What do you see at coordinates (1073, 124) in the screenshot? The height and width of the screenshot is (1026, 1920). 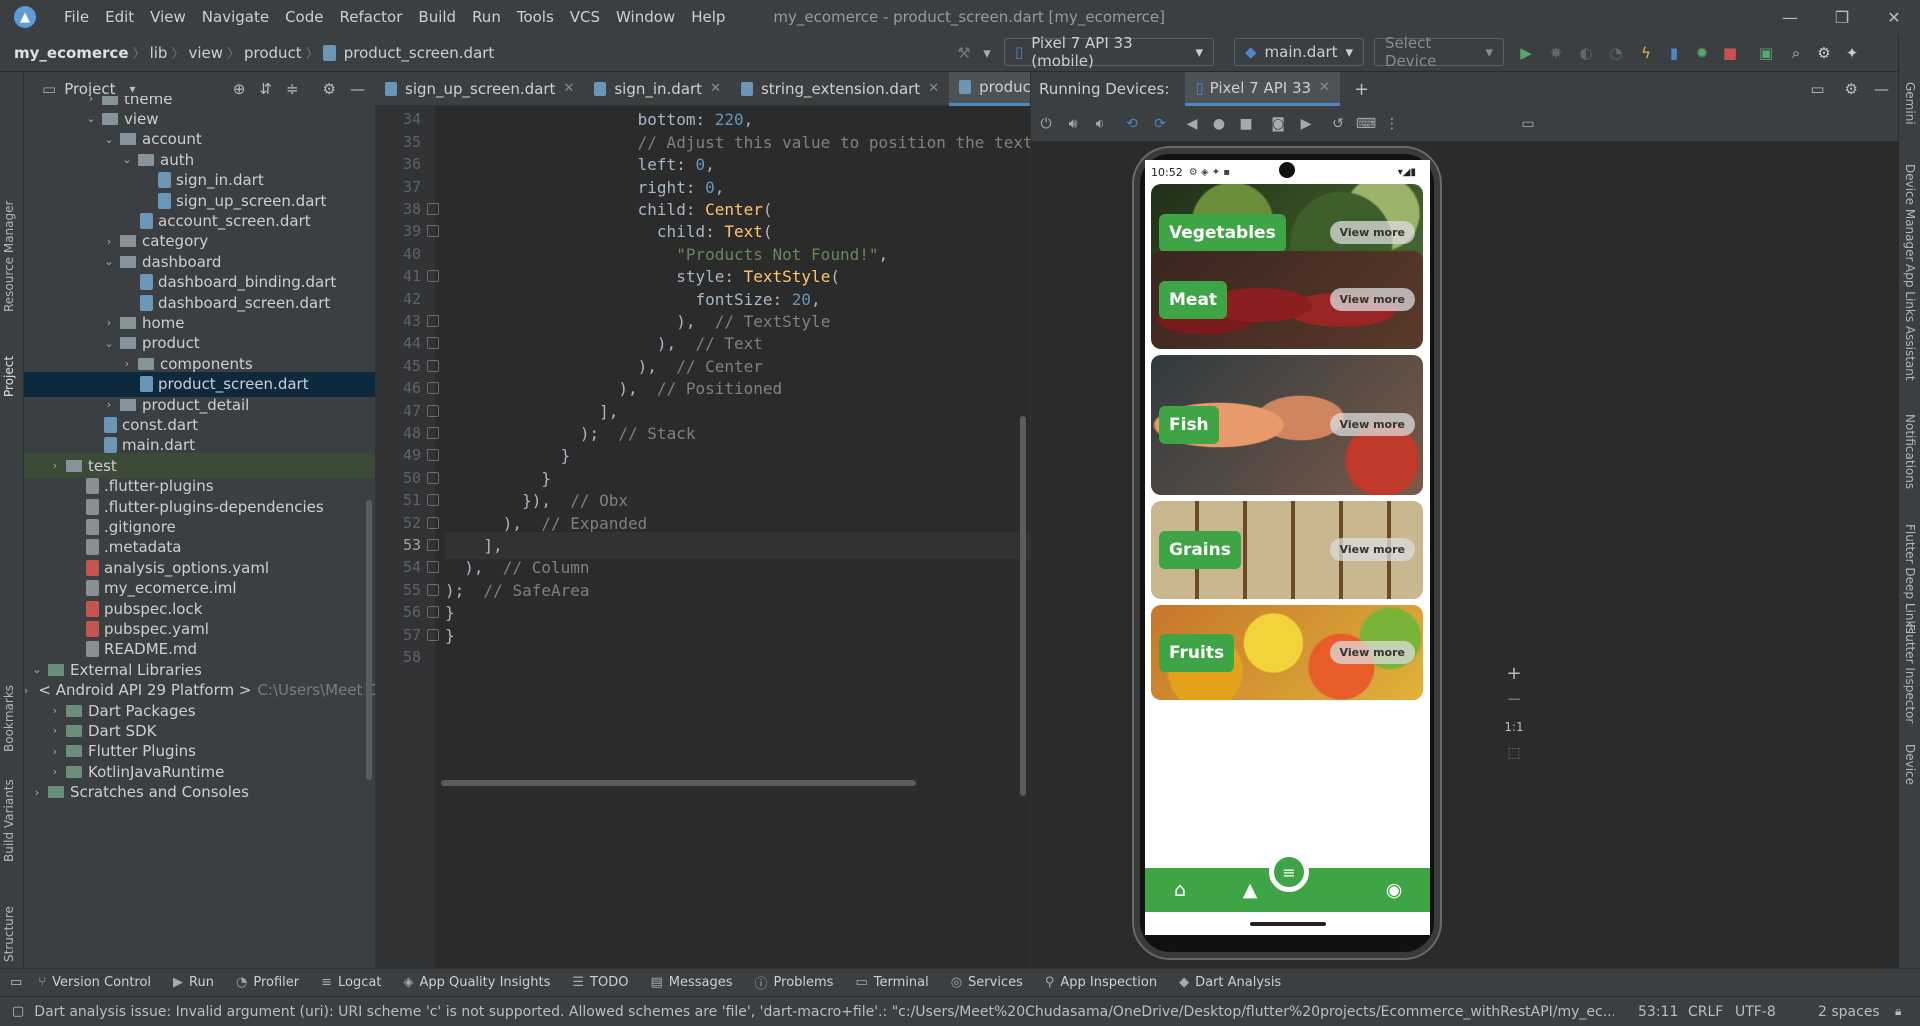 I see `volume-up-icon: 🔊︎` at bounding box center [1073, 124].